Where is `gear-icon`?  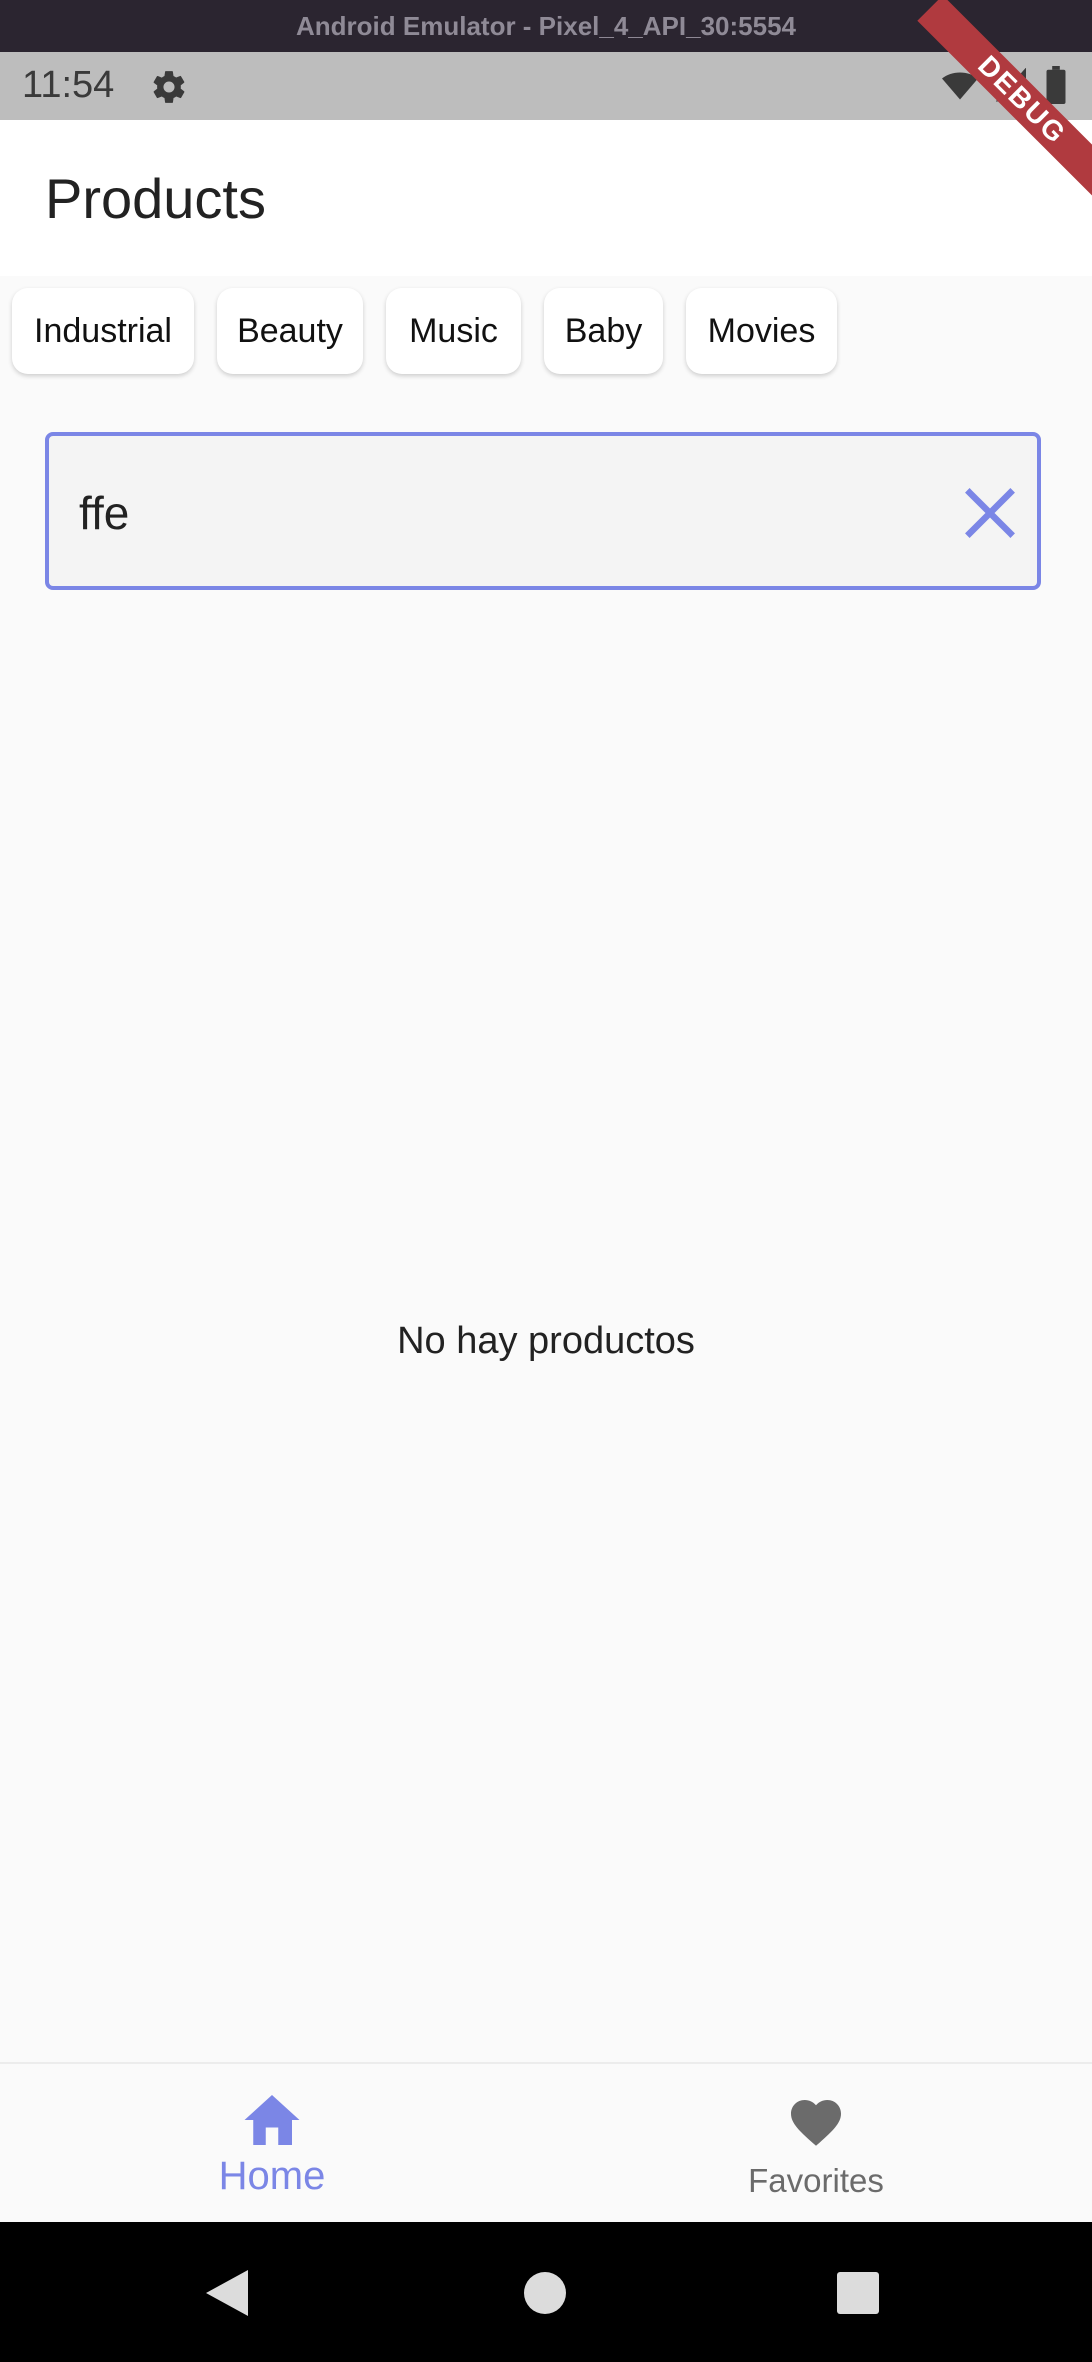 gear-icon is located at coordinates (169, 87).